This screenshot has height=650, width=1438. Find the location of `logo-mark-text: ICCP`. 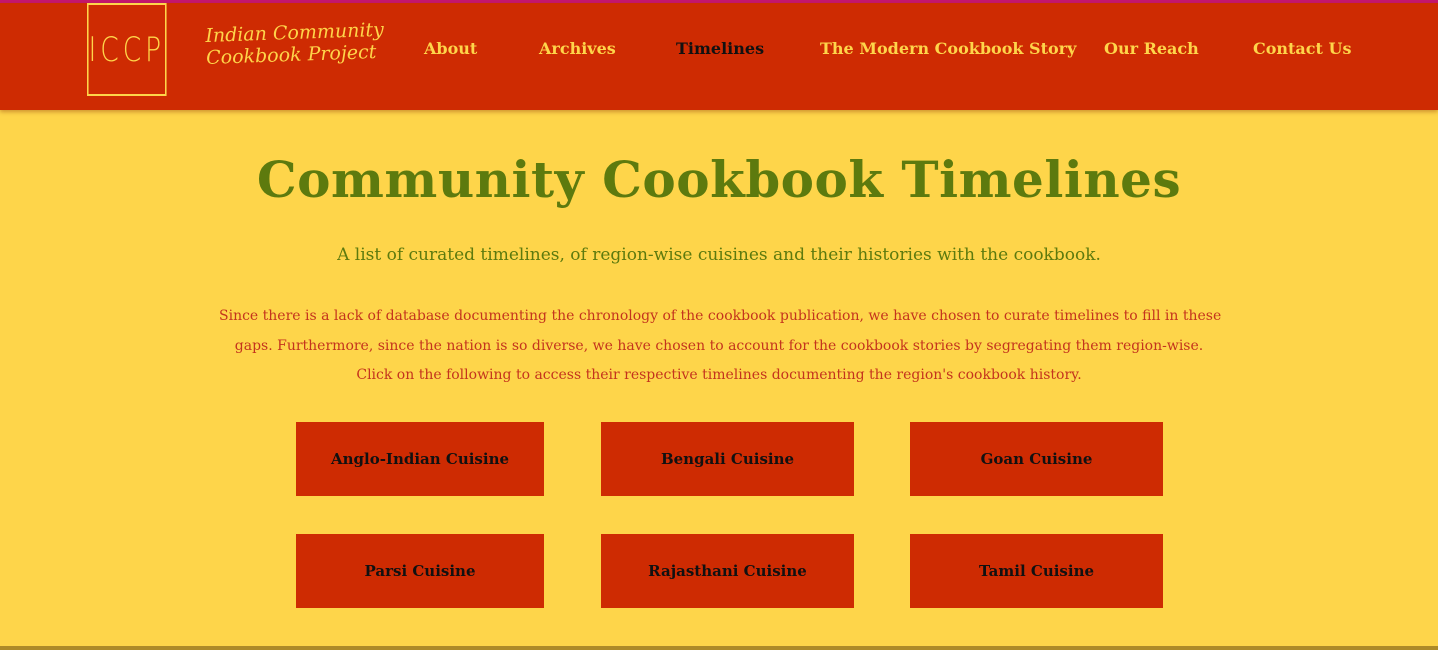

logo-mark-text: ICCP is located at coordinates (127, 49).